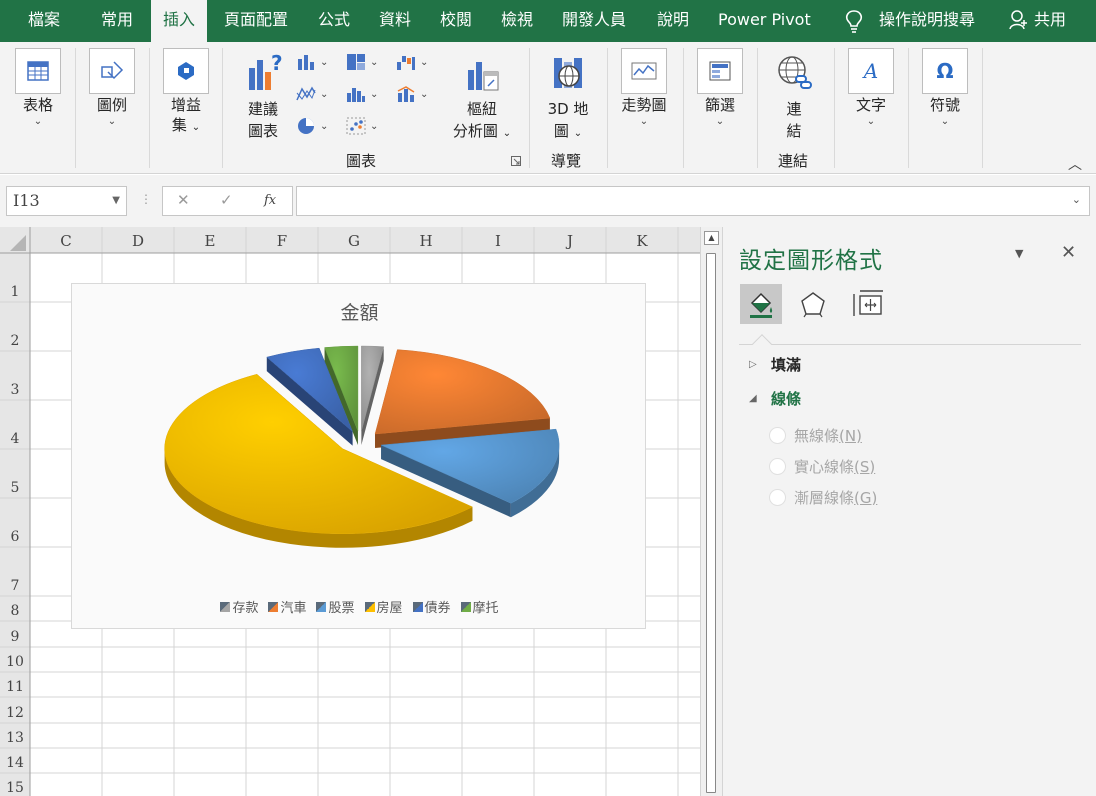 The height and width of the screenshot is (796, 1096). I want to click on row-header-2: 2, so click(15, 341).